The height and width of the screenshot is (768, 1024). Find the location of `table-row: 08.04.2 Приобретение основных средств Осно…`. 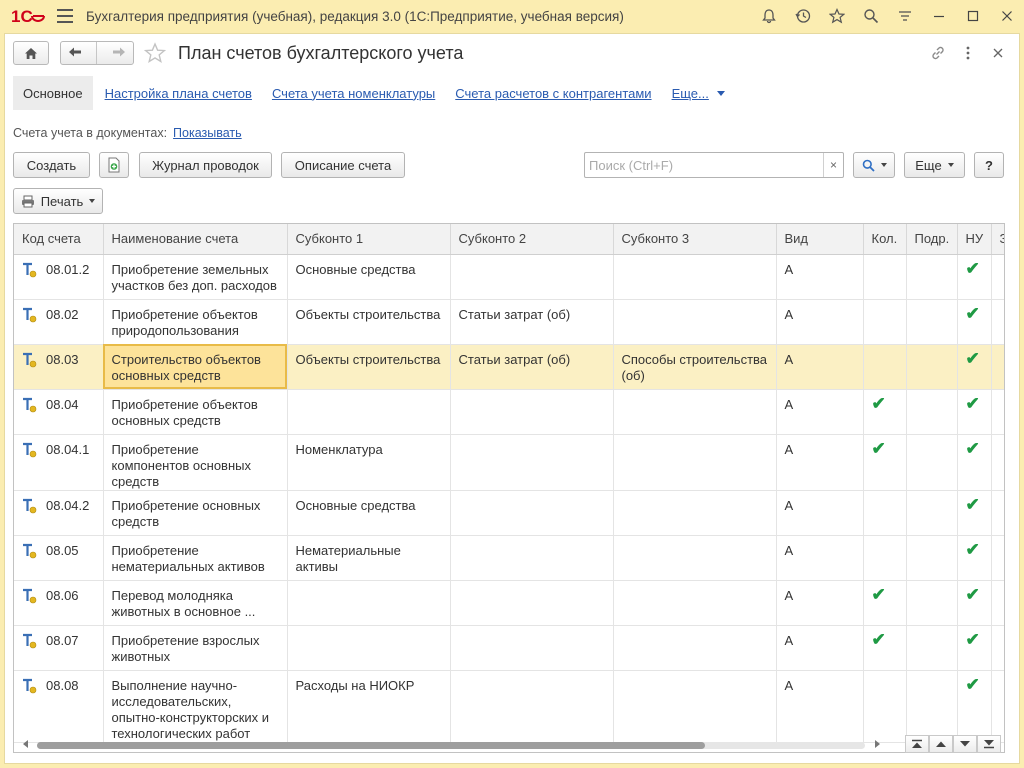

table-row: 08.04.2 Приобретение основных средств Осно… is located at coordinates (509, 513).